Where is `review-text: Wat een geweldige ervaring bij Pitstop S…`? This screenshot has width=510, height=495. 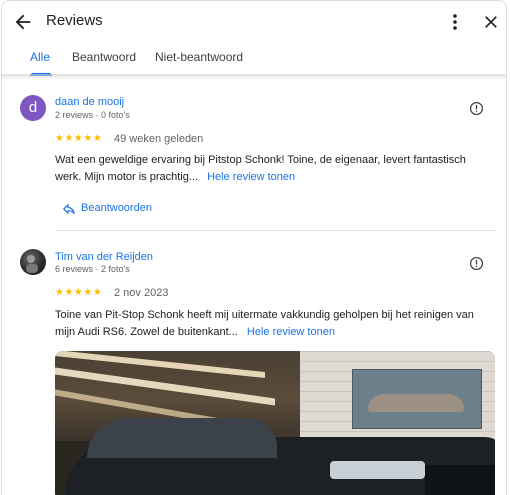 review-text: Wat een geweldige ervaring bij Pitstop S… is located at coordinates (270, 168).